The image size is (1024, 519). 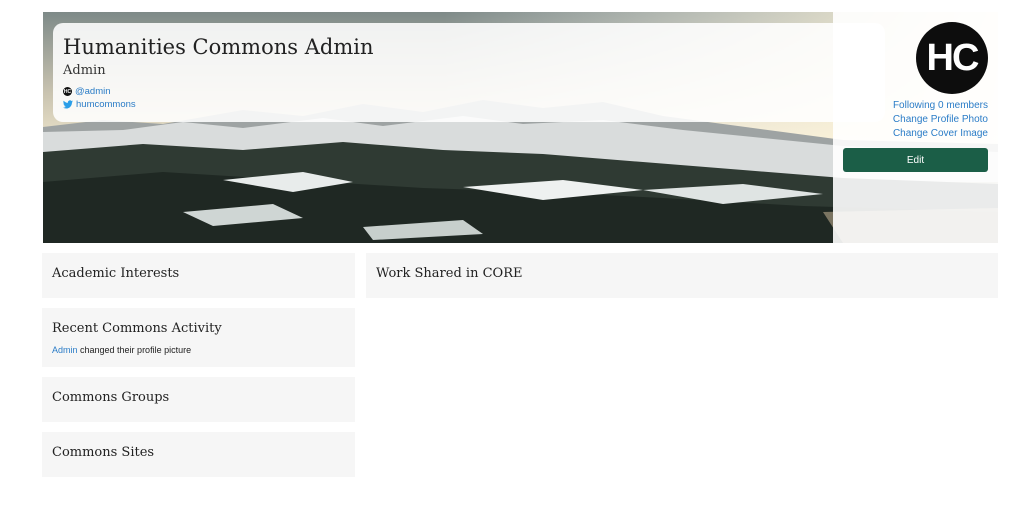 I want to click on commons-sites-heading: Commons Sites, so click(x=103, y=452).